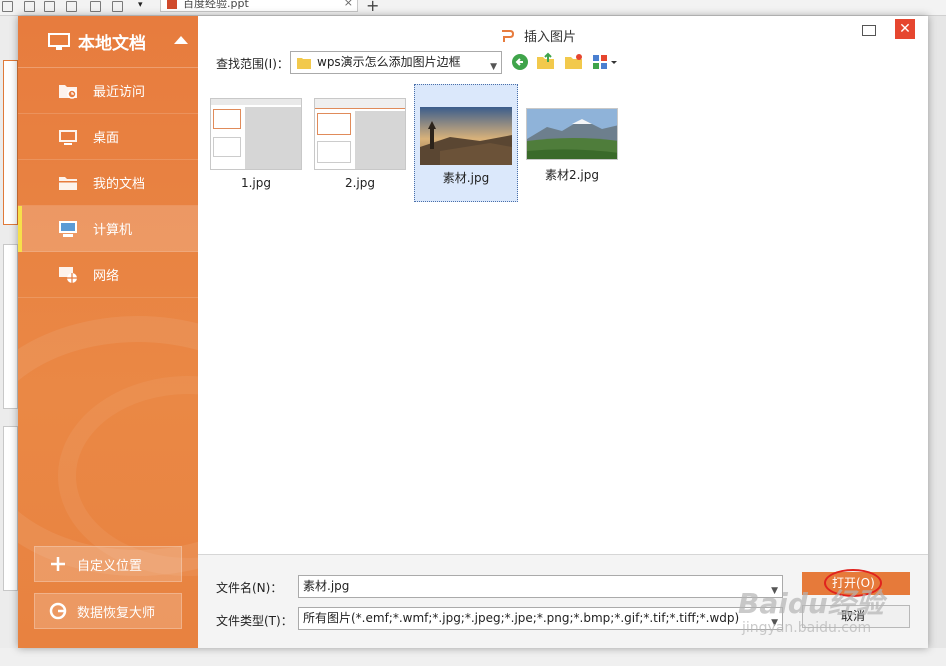  I want to click on desktop-icon, so click(68, 137).